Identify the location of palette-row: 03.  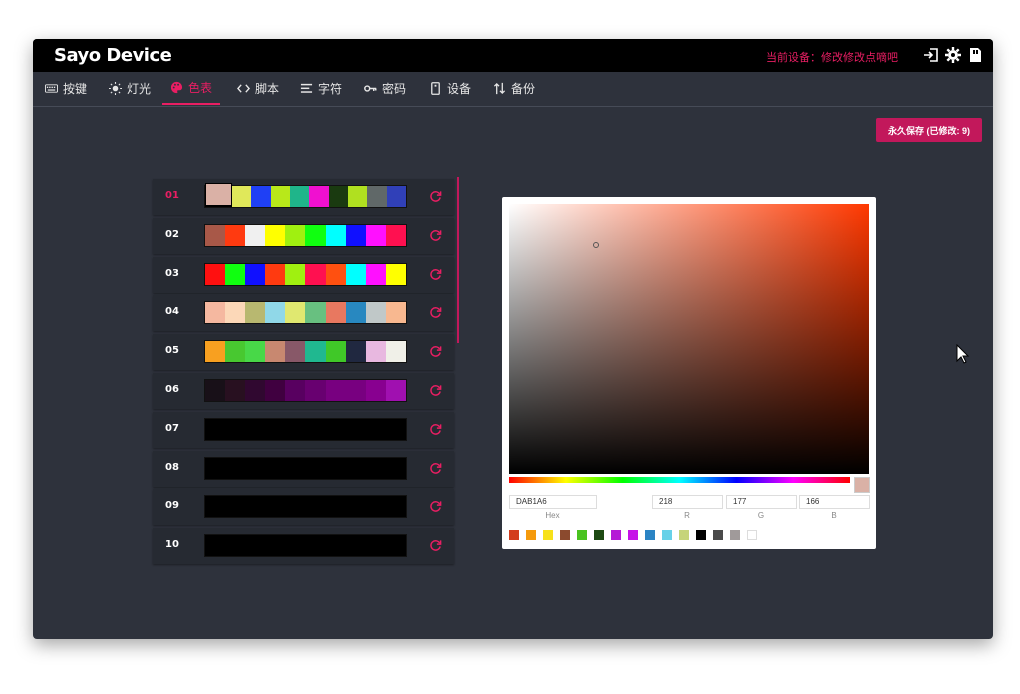
(303, 274).